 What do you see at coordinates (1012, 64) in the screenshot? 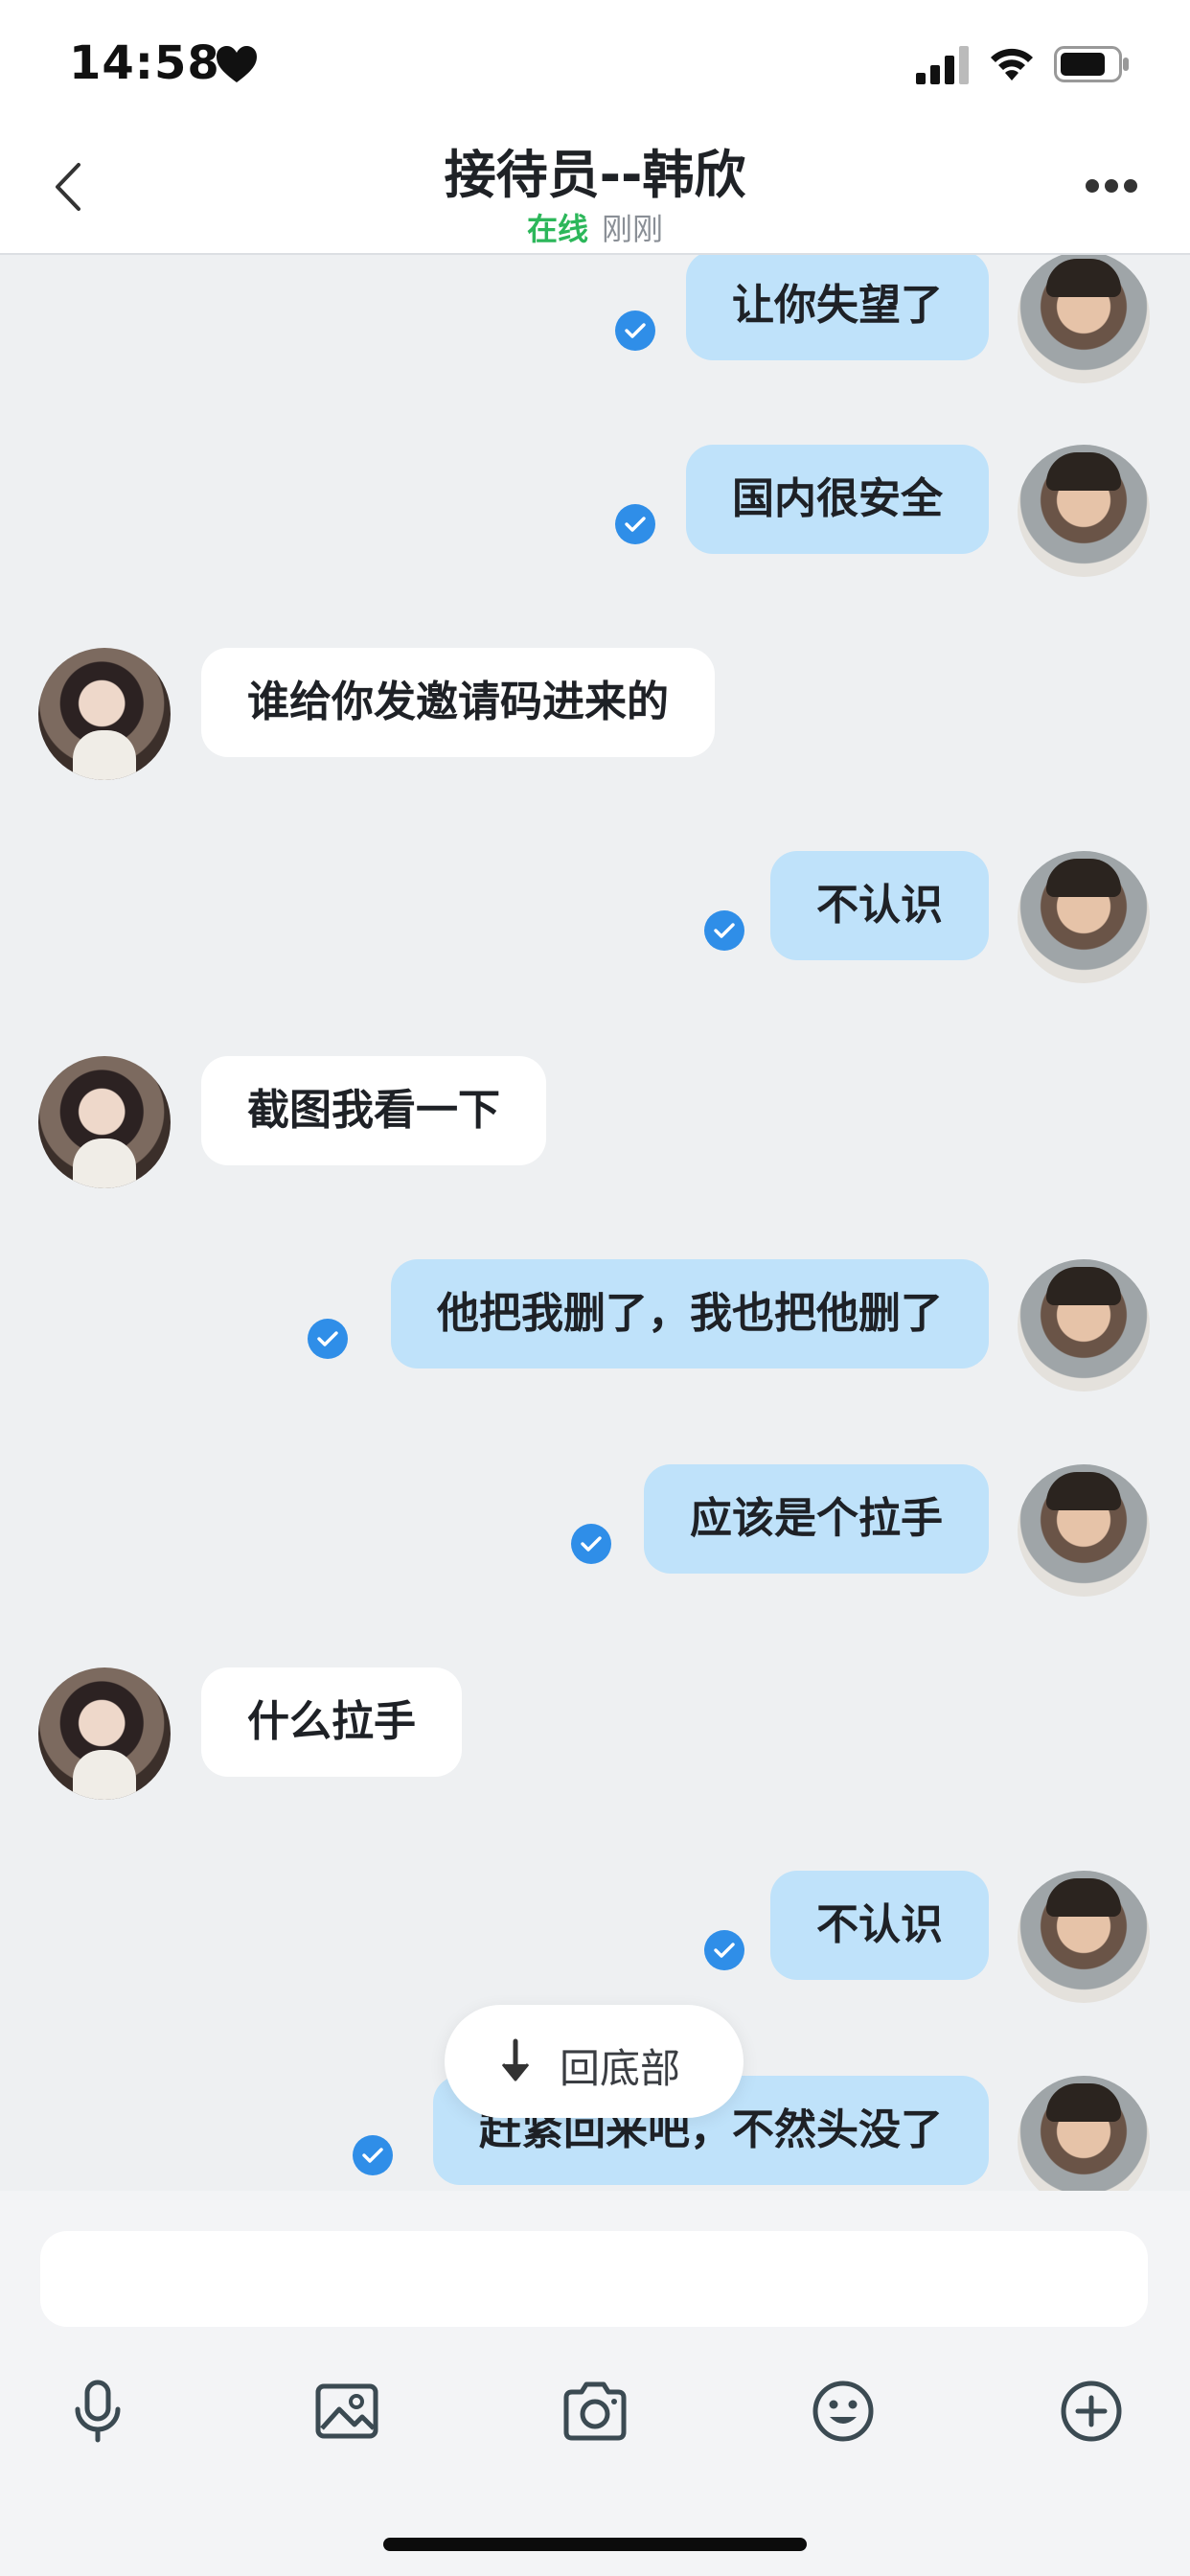
I see `wifi-icon` at bounding box center [1012, 64].